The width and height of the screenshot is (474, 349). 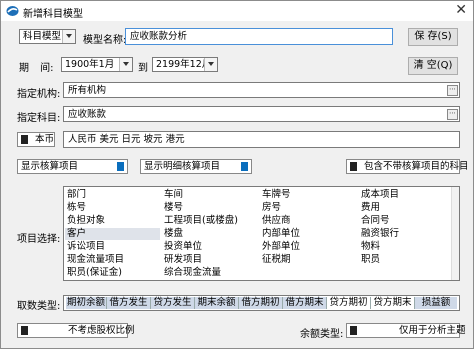 I want to click on local-currency-label: 本币, so click(x=45, y=139).